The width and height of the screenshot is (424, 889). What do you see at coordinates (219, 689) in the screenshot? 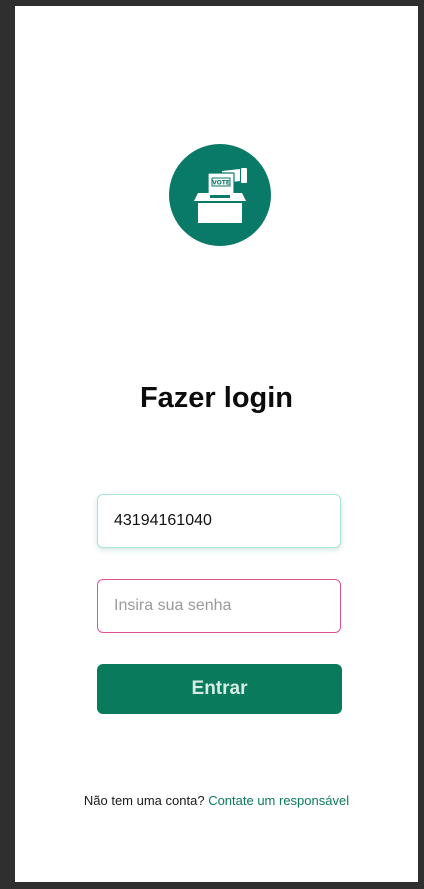
I see `login-button: Entrar` at bounding box center [219, 689].